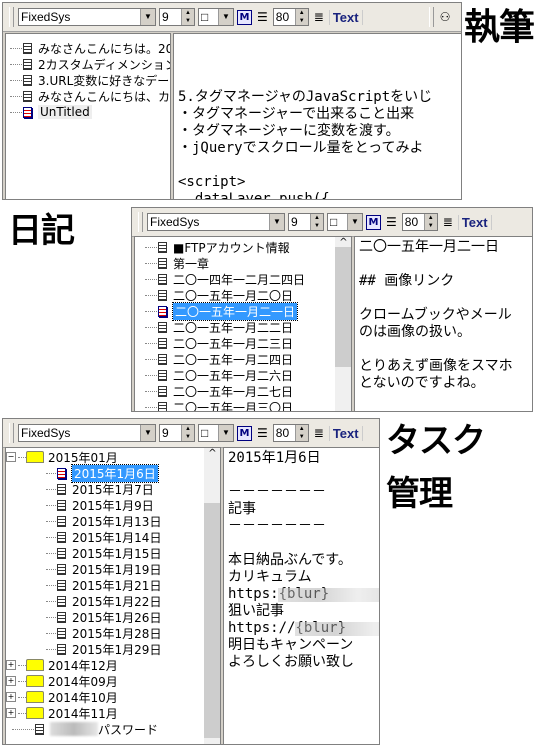  I want to click on tree-item: 2015年1月29日, so click(83, 649).